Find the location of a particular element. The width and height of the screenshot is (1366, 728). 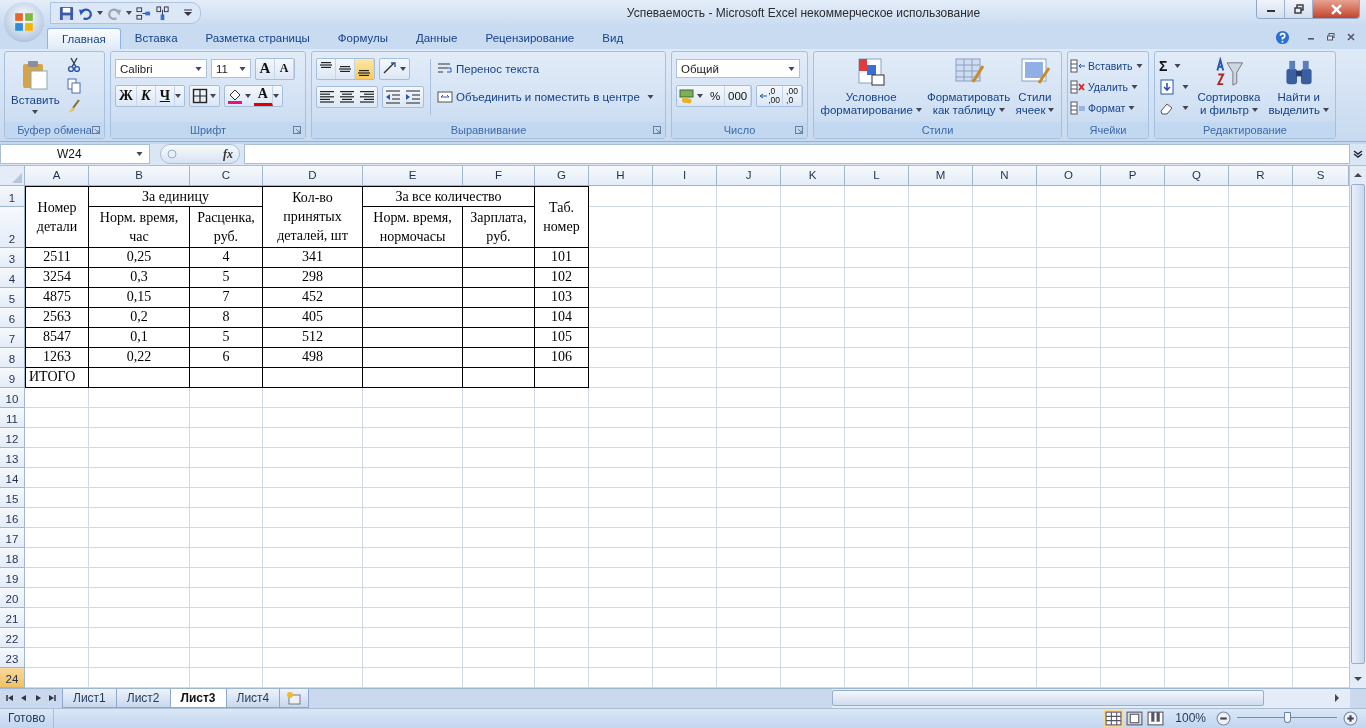

restore-icon is located at coordinates (1331, 37).